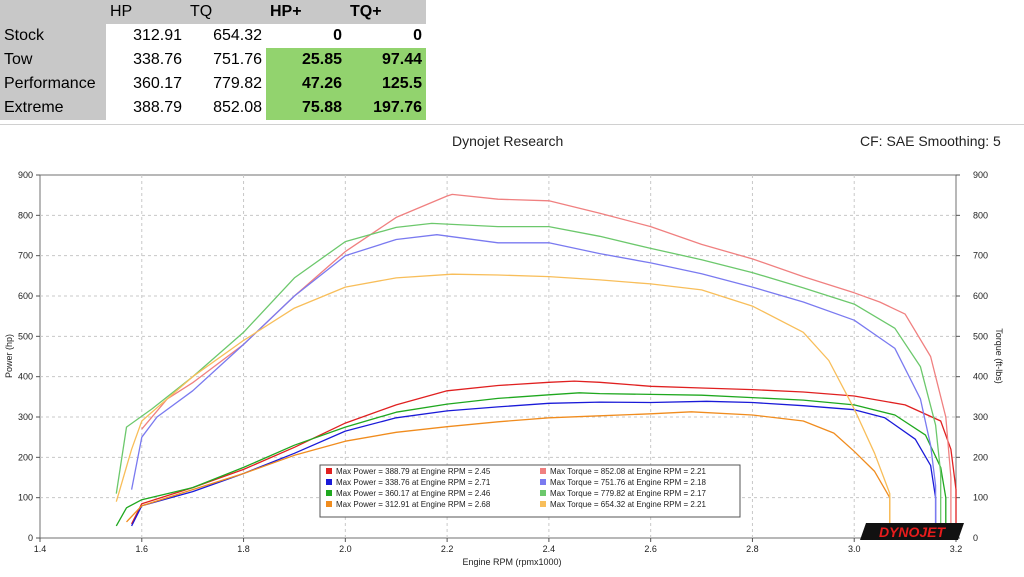  What do you see at coordinates (413, 471) in the screenshot?
I see `legend-entry: Max Power = 388.79 at Engine RPM = 2.45` at bounding box center [413, 471].